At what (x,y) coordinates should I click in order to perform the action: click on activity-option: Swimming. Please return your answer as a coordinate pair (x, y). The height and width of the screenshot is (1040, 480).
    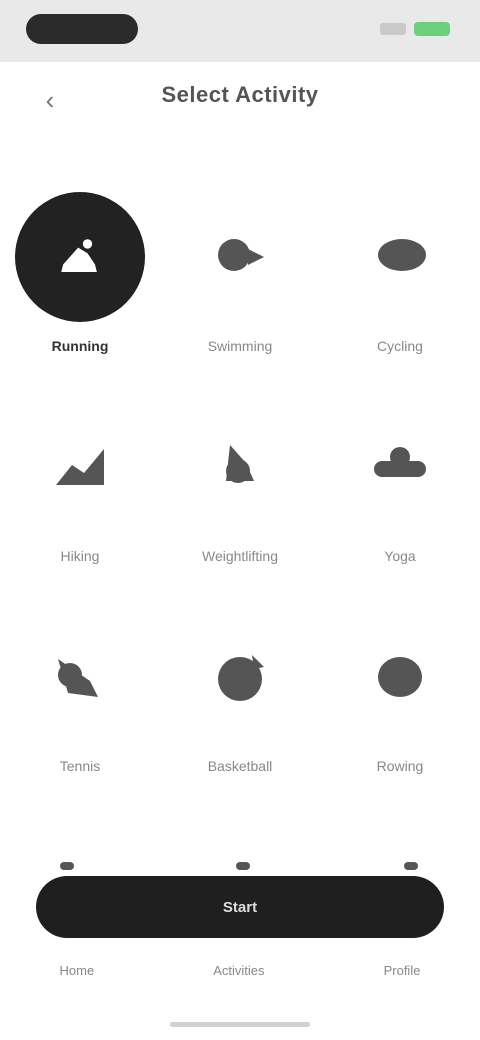
    Looking at the image, I should click on (240, 280).